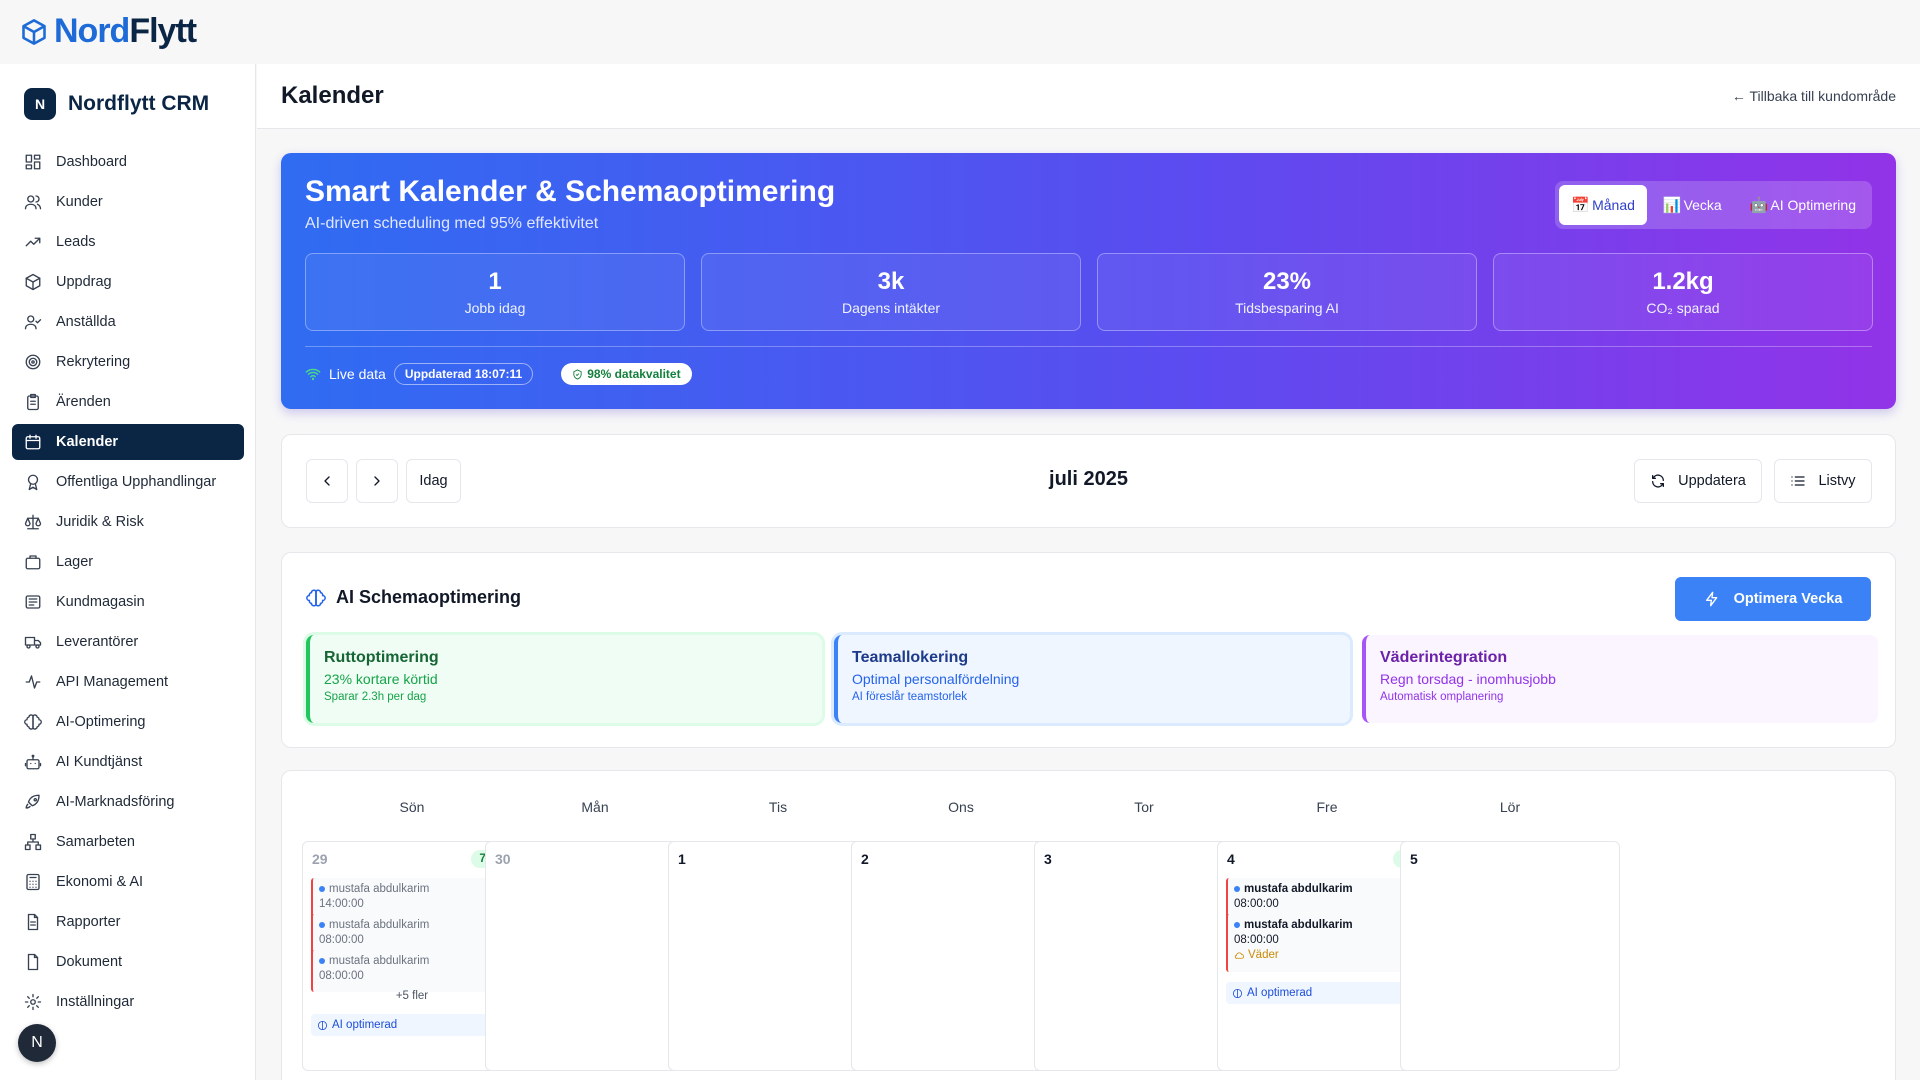 Image resolution: width=1920 pixels, height=1080 pixels. Describe the element at coordinates (1239, 955) in the screenshot. I see `cloud-icon` at that location.